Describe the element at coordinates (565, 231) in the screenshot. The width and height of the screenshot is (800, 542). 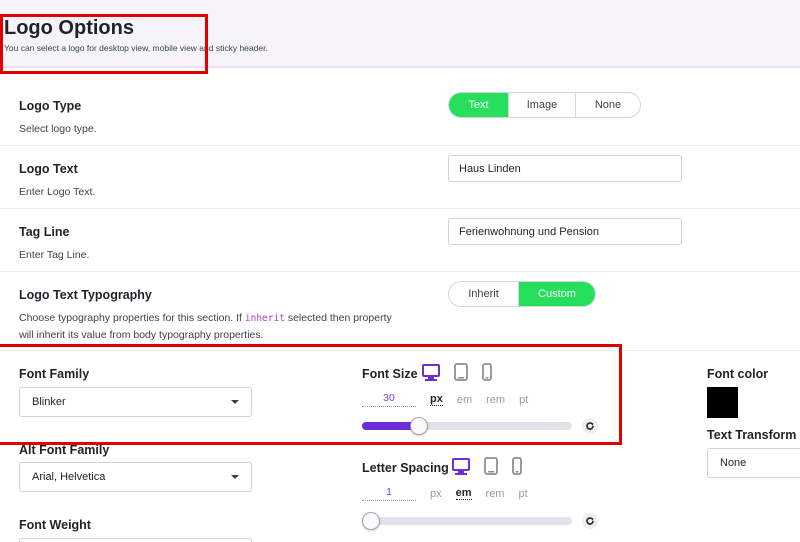
I see `tag-line-input: Ferienwohnung und Pension` at that location.